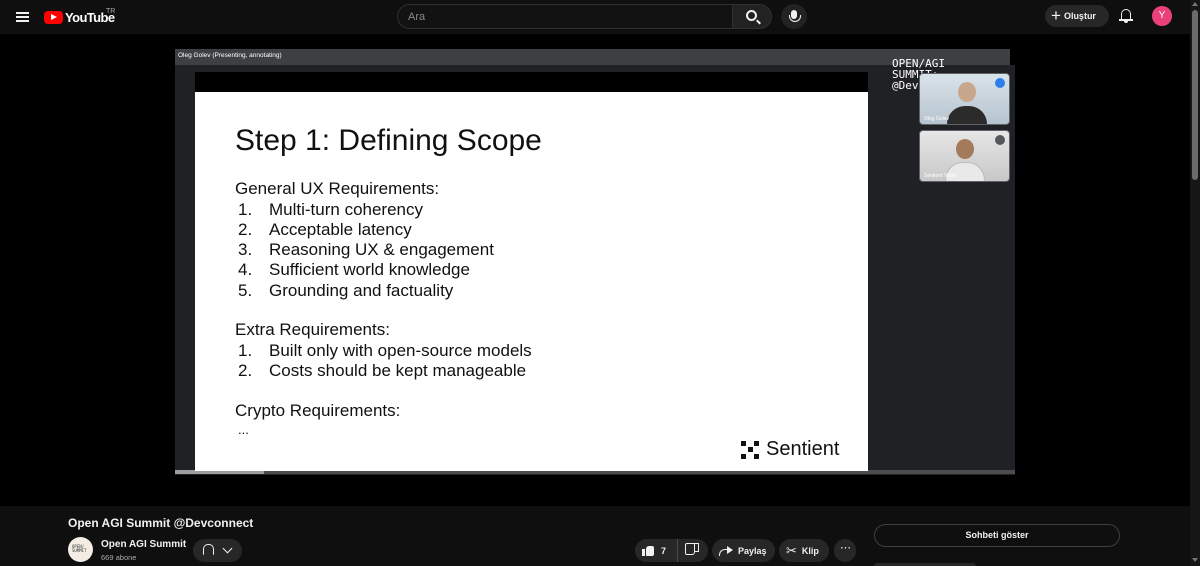  I want to click on search-box, so click(584, 16).